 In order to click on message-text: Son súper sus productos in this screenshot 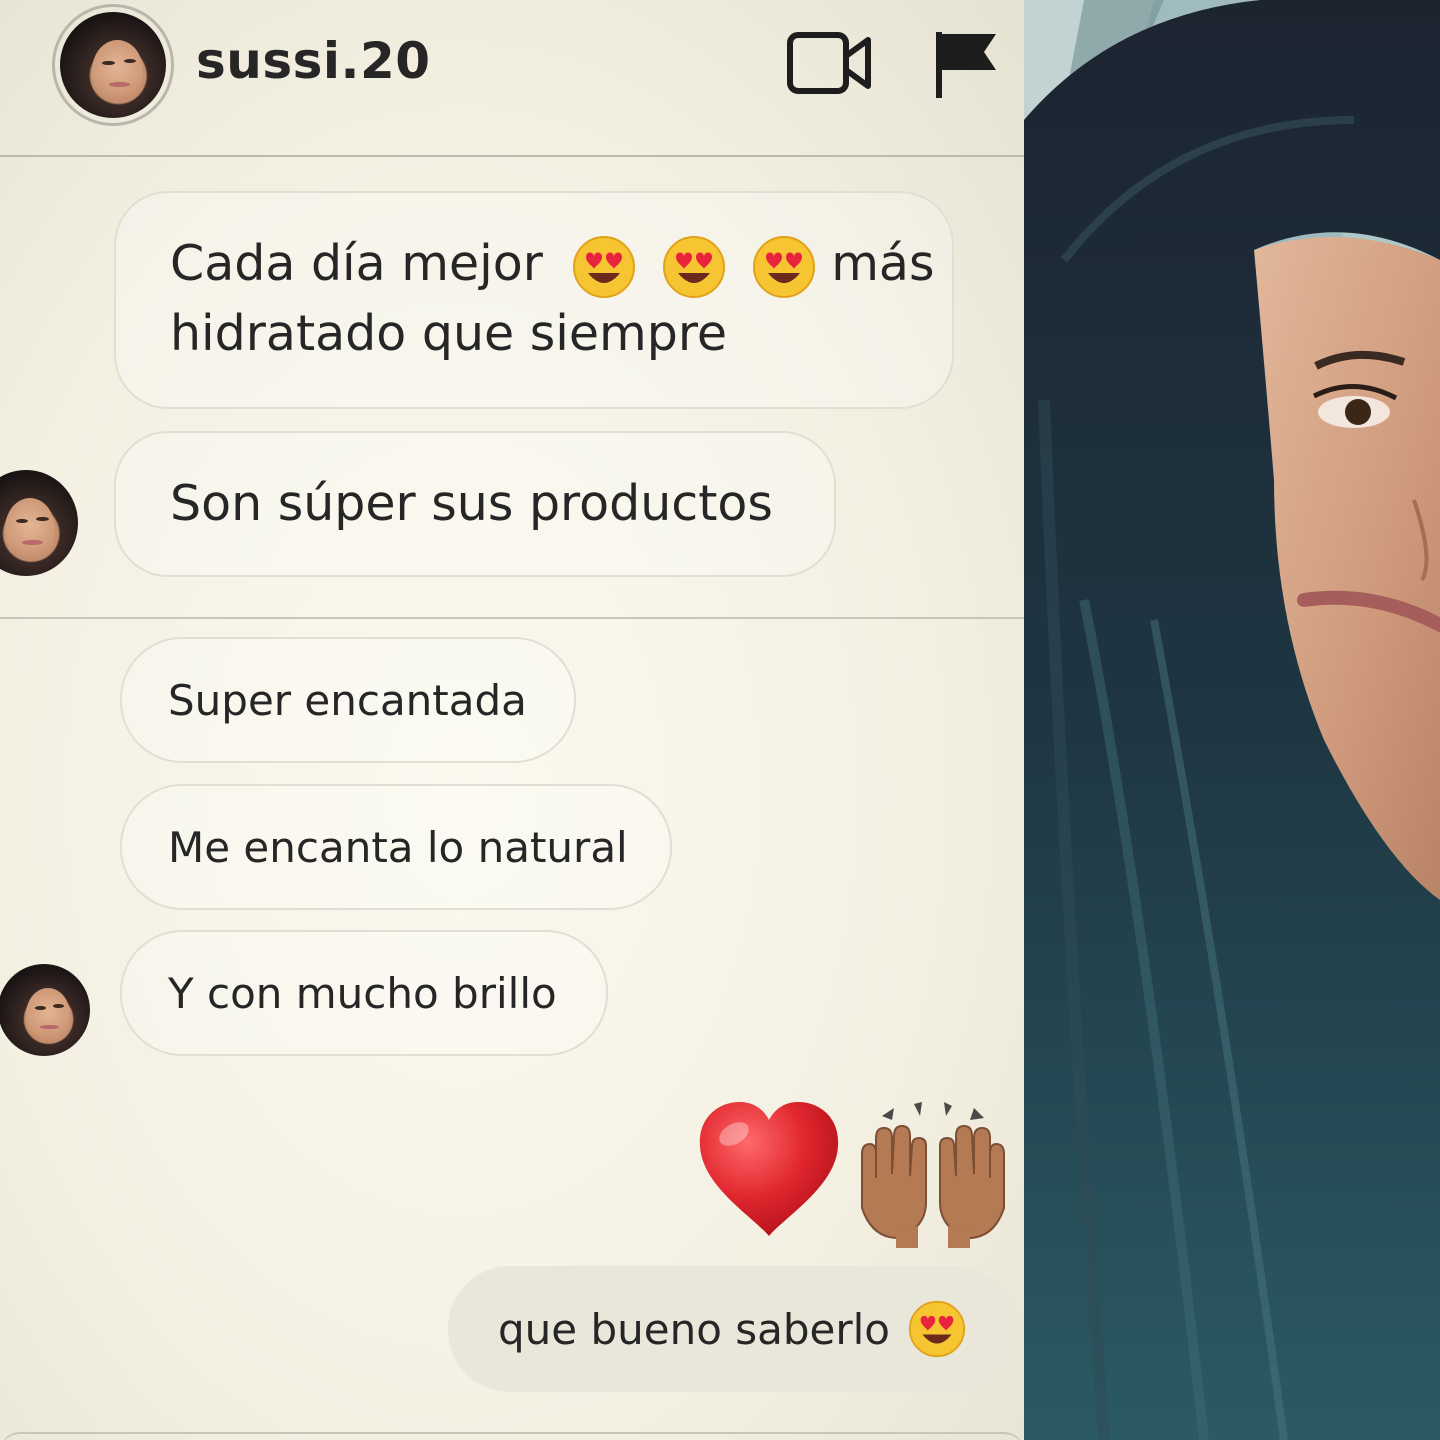, I will do `click(471, 503)`.